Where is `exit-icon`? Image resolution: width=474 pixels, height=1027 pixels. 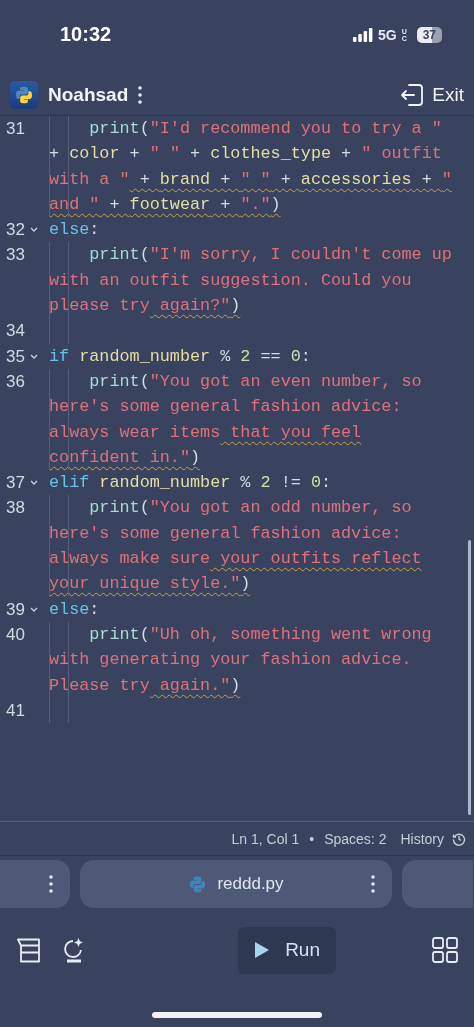
exit-icon is located at coordinates (412, 95).